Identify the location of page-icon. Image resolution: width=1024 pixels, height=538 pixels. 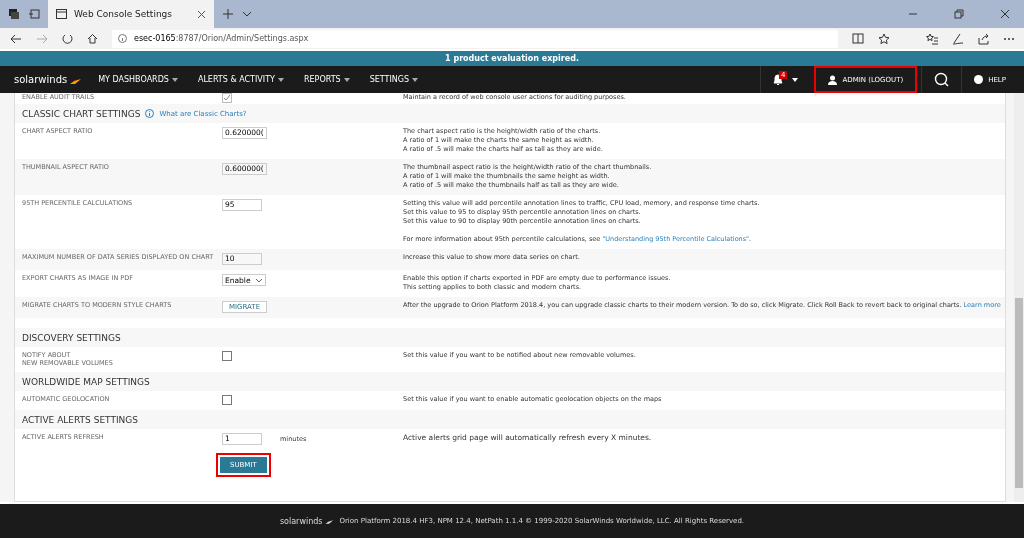
(61, 14).